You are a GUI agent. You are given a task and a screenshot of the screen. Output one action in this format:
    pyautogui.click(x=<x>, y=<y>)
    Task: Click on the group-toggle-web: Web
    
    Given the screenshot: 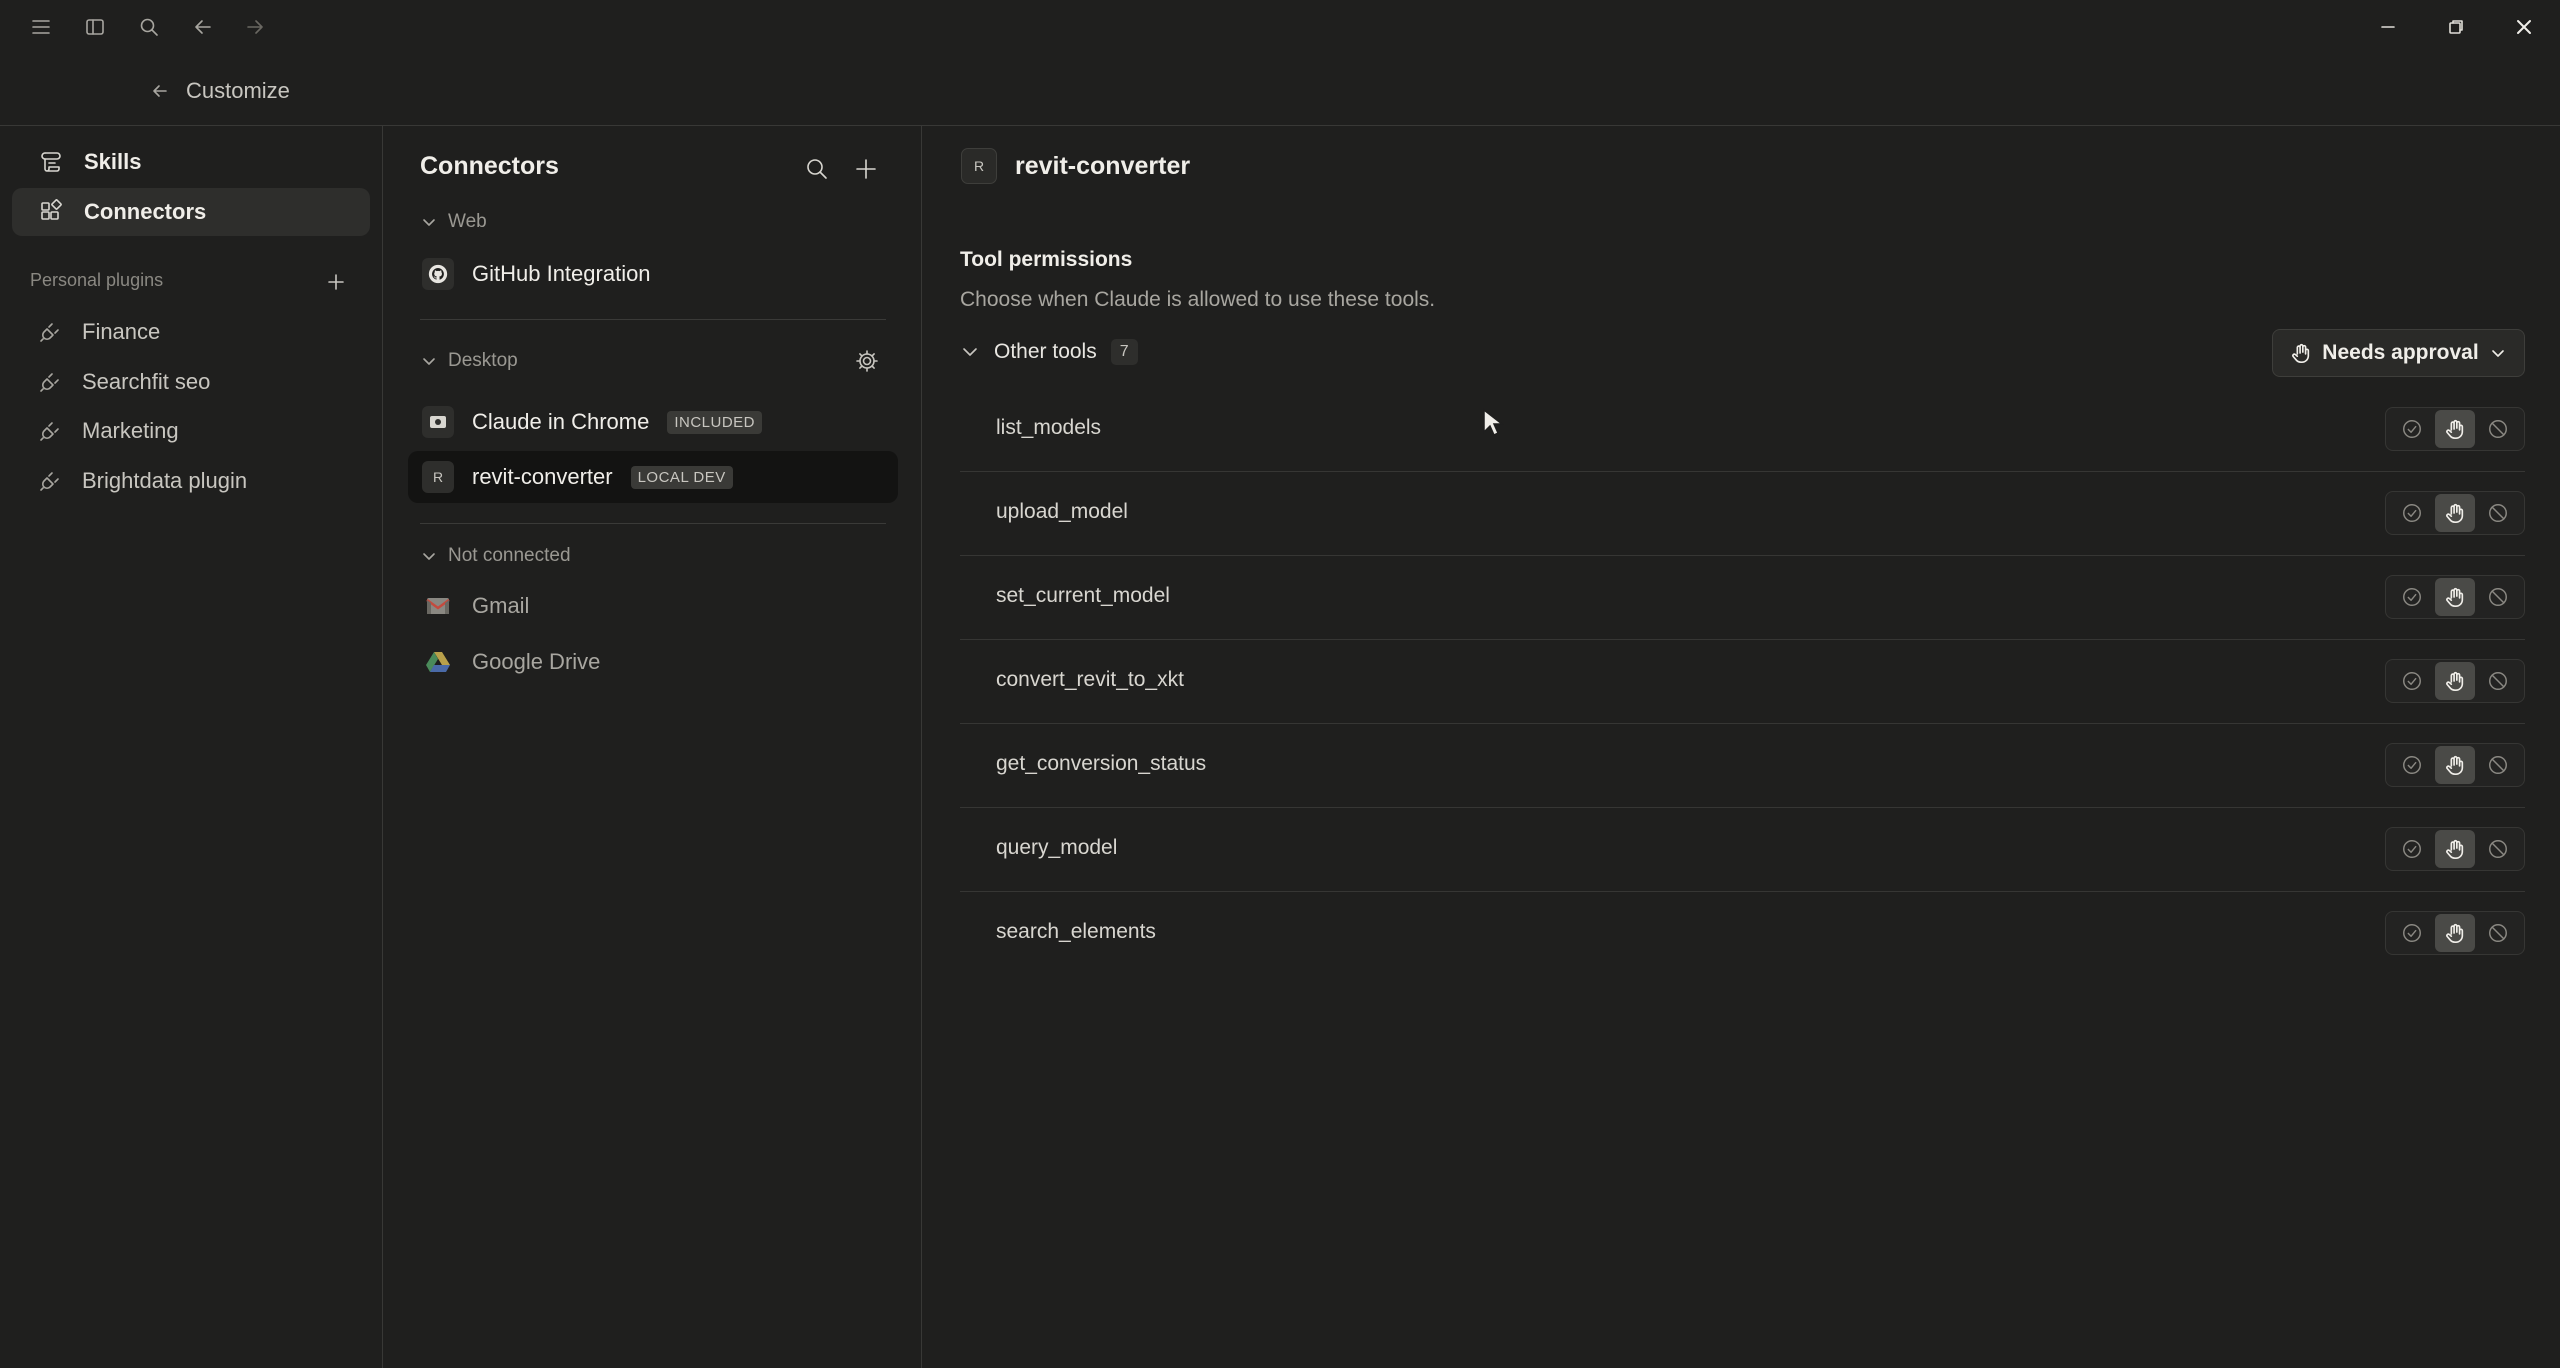 What is the action you would take?
    pyautogui.click(x=453, y=222)
    